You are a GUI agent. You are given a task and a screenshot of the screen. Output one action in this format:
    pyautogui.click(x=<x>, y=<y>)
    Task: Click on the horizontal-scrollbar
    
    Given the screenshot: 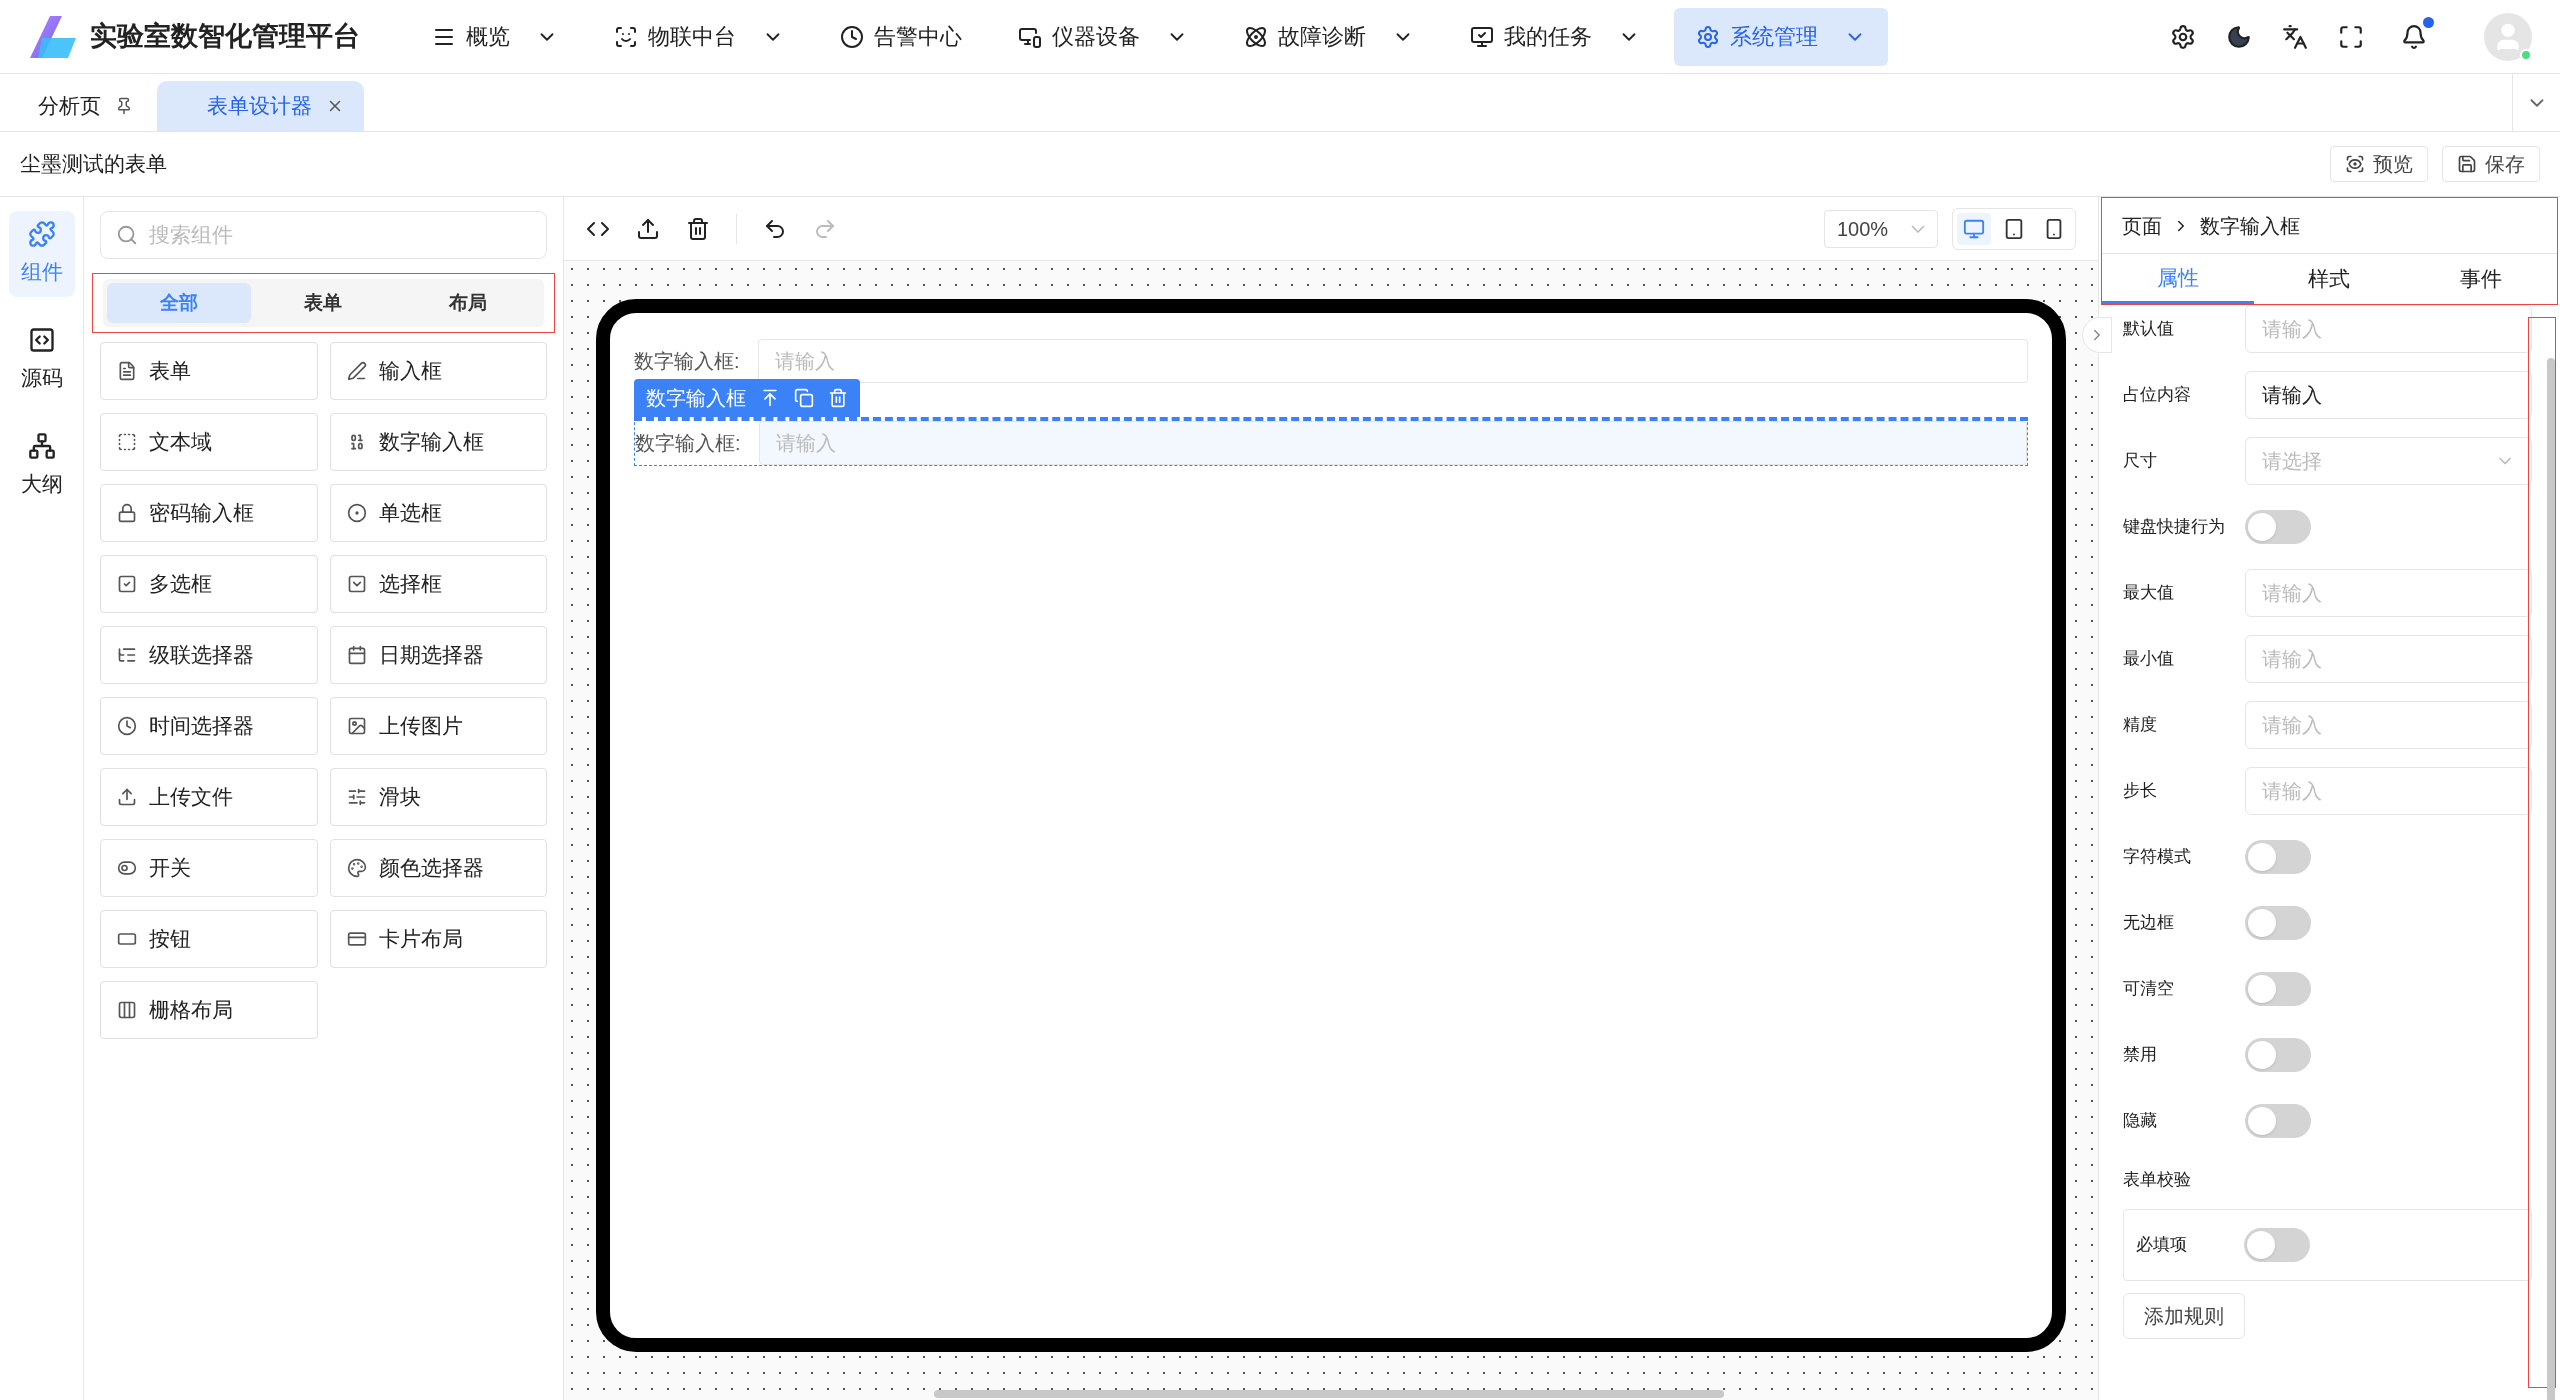 What is the action you would take?
    pyautogui.click(x=1329, y=1394)
    